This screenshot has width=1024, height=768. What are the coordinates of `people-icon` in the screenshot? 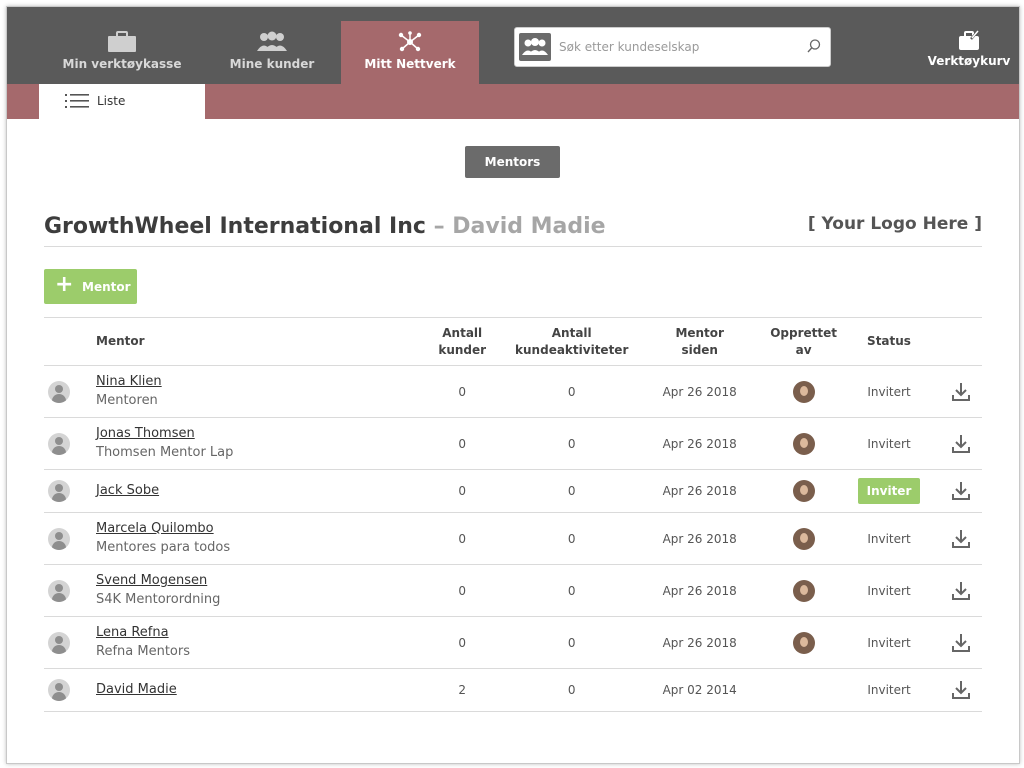 It's located at (272, 41).